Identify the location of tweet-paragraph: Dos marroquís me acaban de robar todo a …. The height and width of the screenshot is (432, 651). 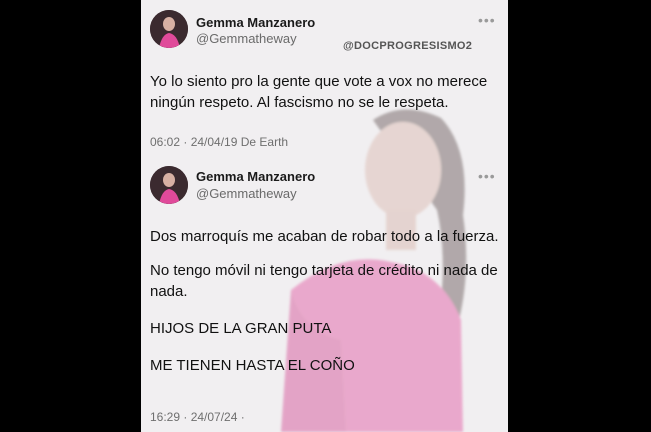
(324, 236).